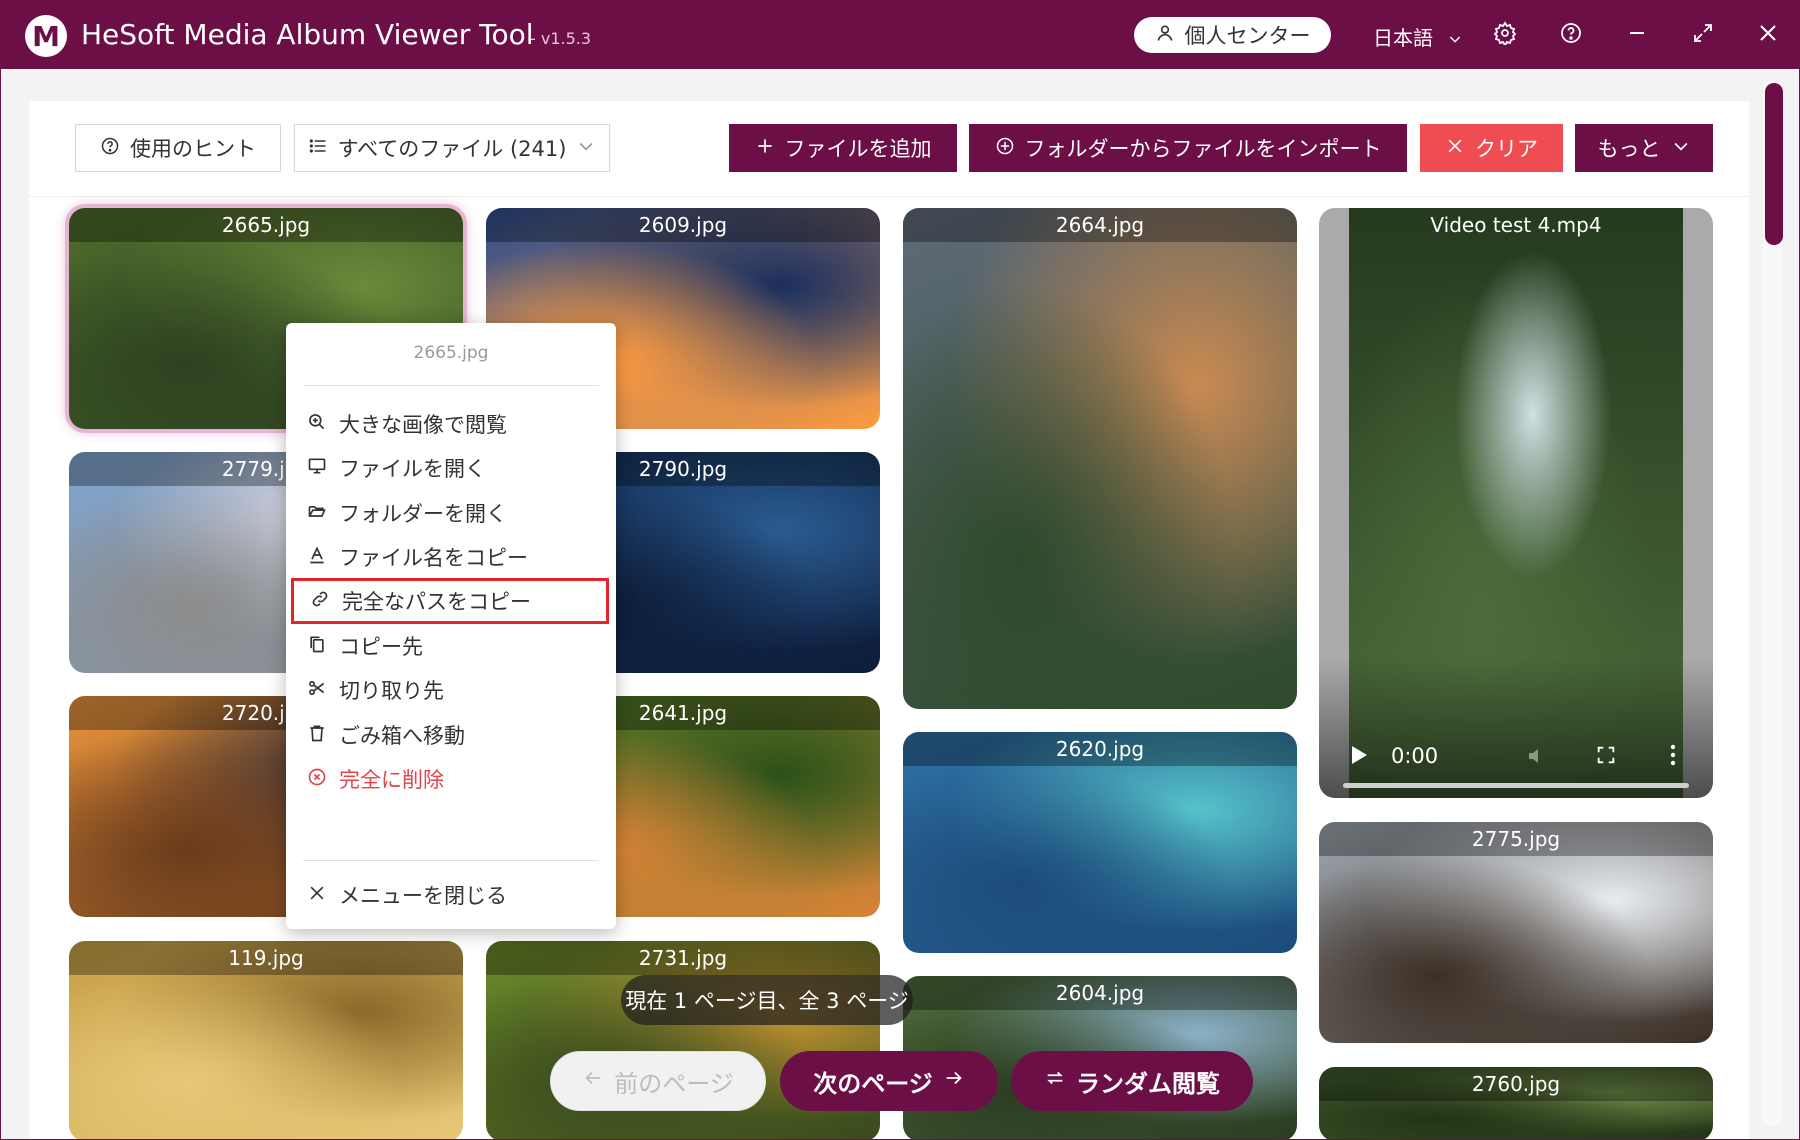 Image resolution: width=1800 pixels, height=1140 pixels. What do you see at coordinates (1505, 33) in the screenshot?
I see `gear-icon` at bounding box center [1505, 33].